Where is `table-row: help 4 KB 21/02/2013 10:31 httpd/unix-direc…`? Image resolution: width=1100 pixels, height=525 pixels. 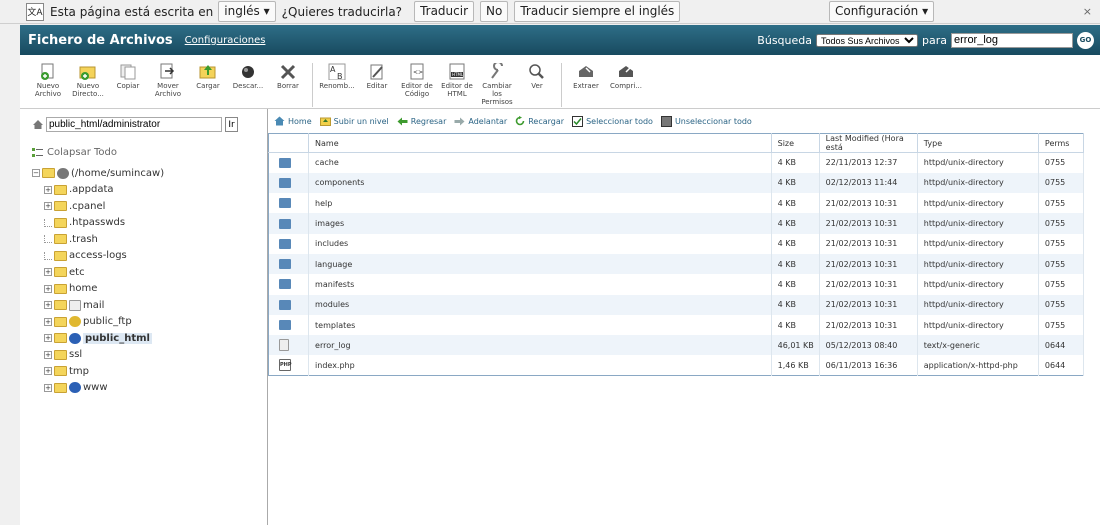 table-row: help 4 KB 21/02/2013 10:31 httpd/unix-direc… is located at coordinates (676, 203).